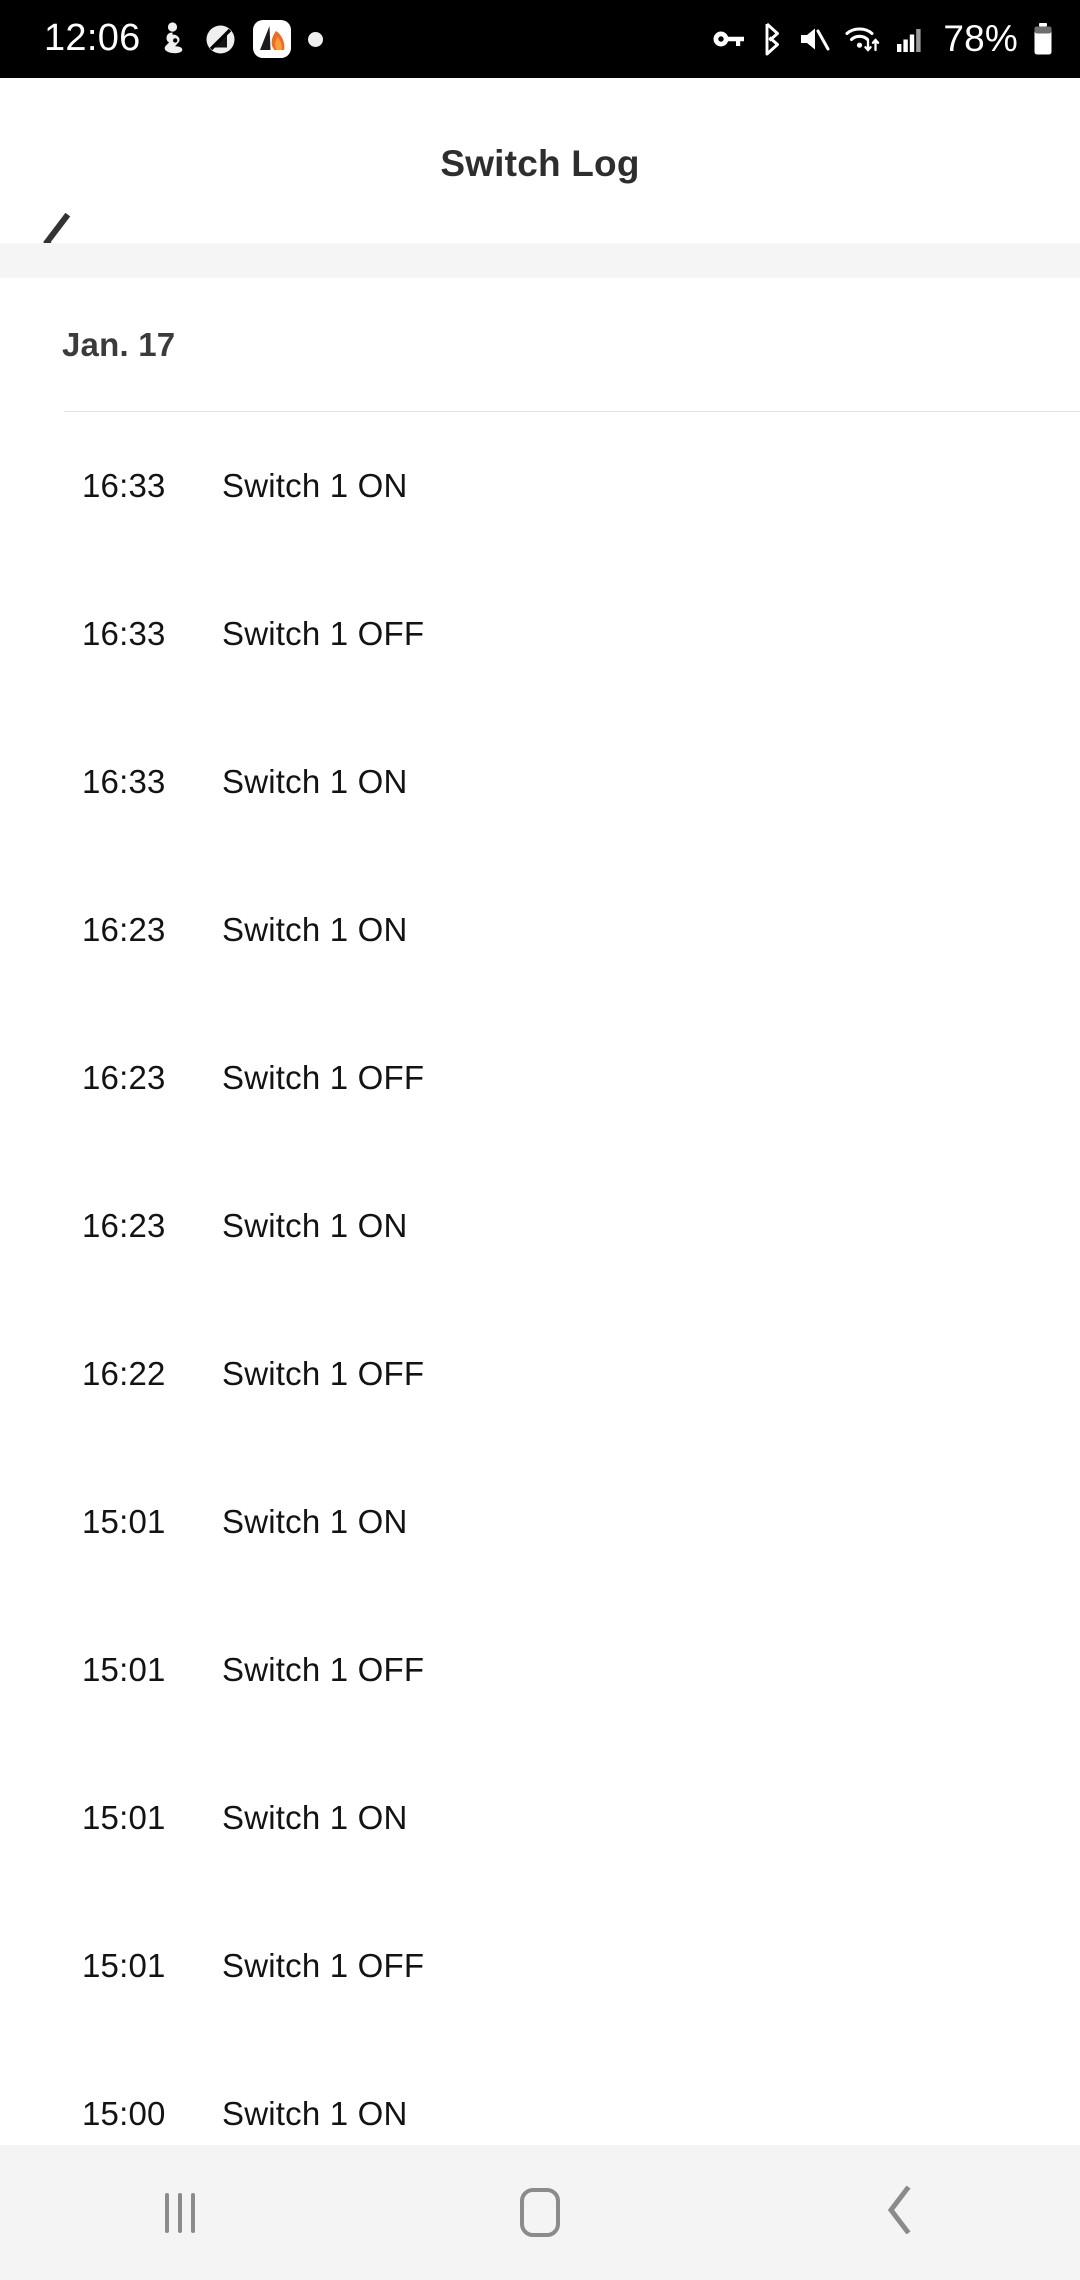  What do you see at coordinates (540, 163) in the screenshot?
I see `page-title: Switch Log` at bounding box center [540, 163].